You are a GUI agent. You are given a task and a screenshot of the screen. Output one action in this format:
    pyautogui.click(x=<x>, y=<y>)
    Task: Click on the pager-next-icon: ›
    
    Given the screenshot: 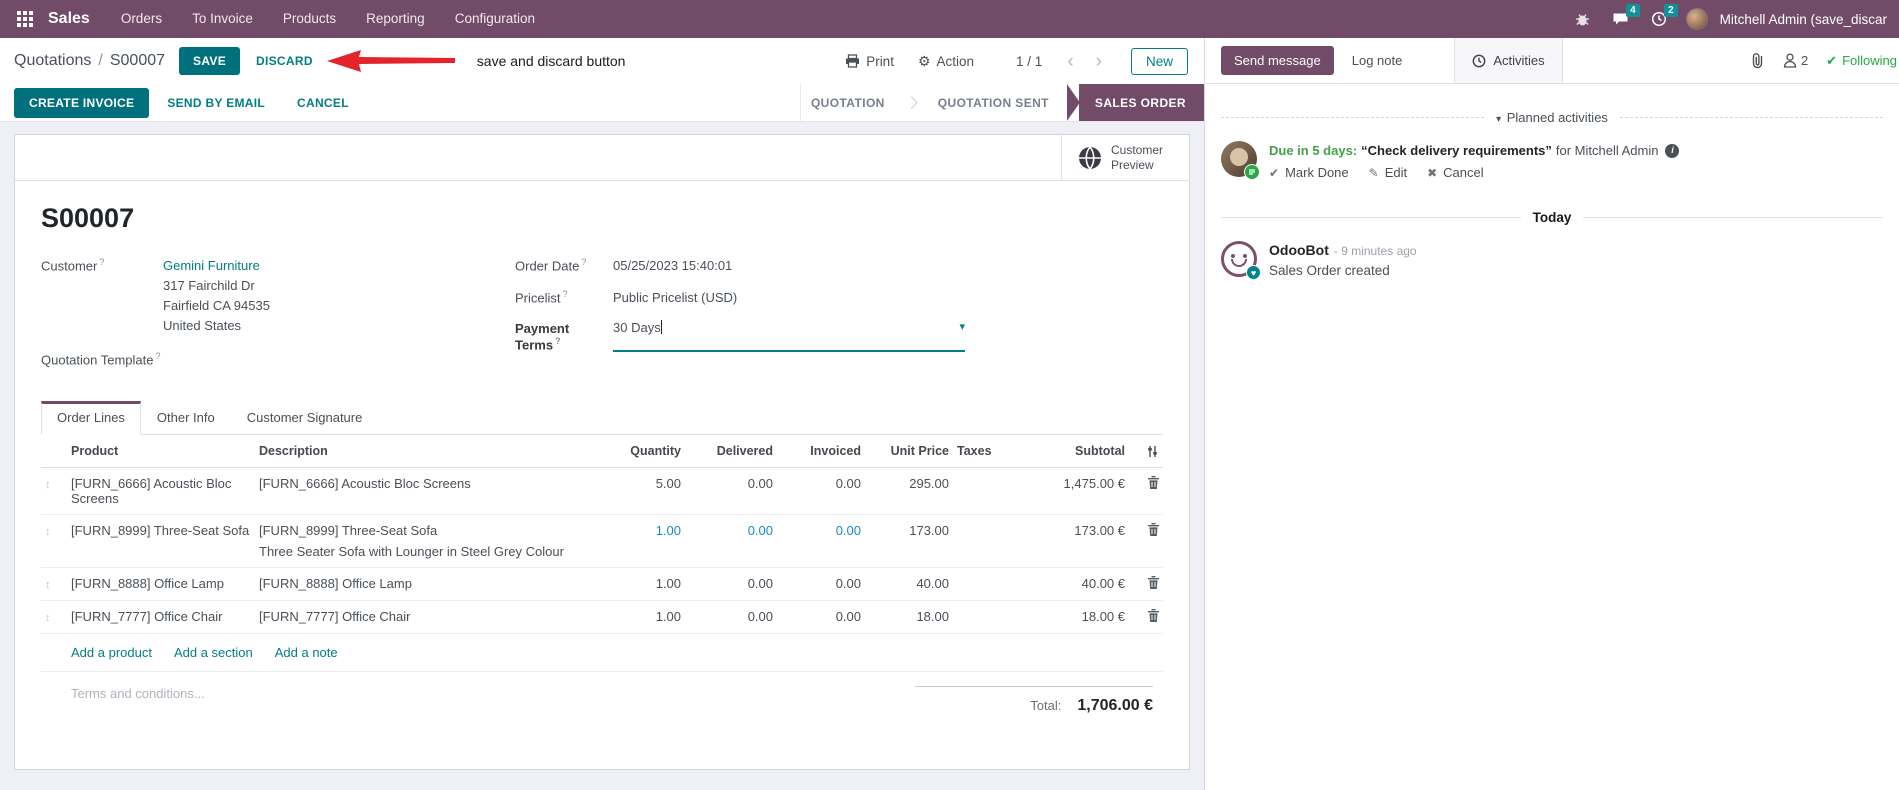 What is the action you would take?
    pyautogui.click(x=1099, y=61)
    